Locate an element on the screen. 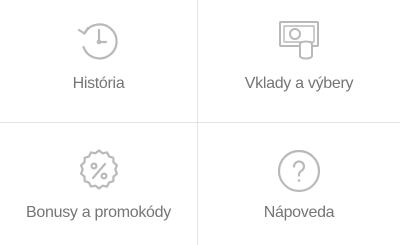 The width and height of the screenshot is (400, 245). history-icon is located at coordinates (99, 40).